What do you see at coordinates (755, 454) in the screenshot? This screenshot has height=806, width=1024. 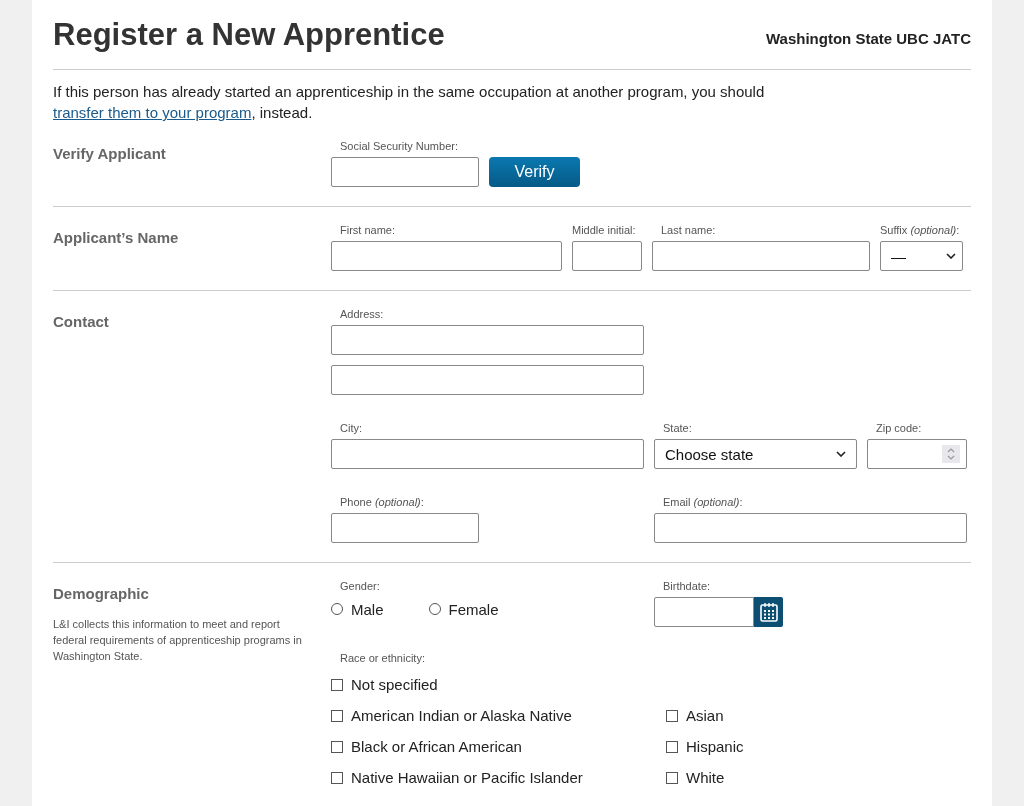 I see `state-dropdown: Choose state` at bounding box center [755, 454].